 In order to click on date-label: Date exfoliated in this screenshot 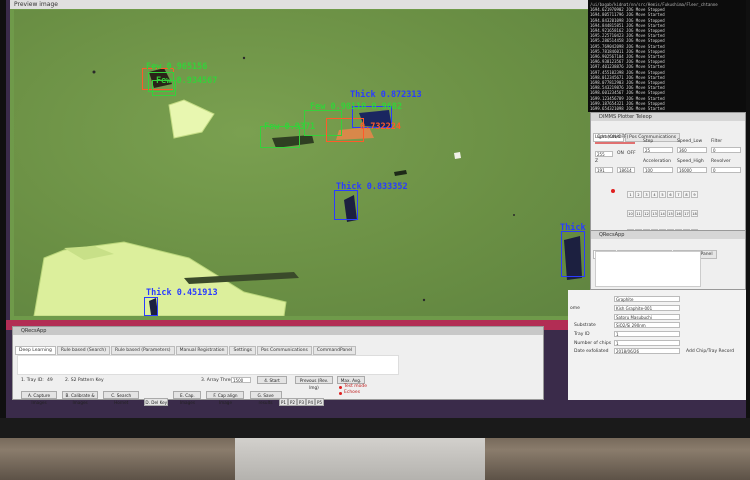, I will do `click(591, 351)`.